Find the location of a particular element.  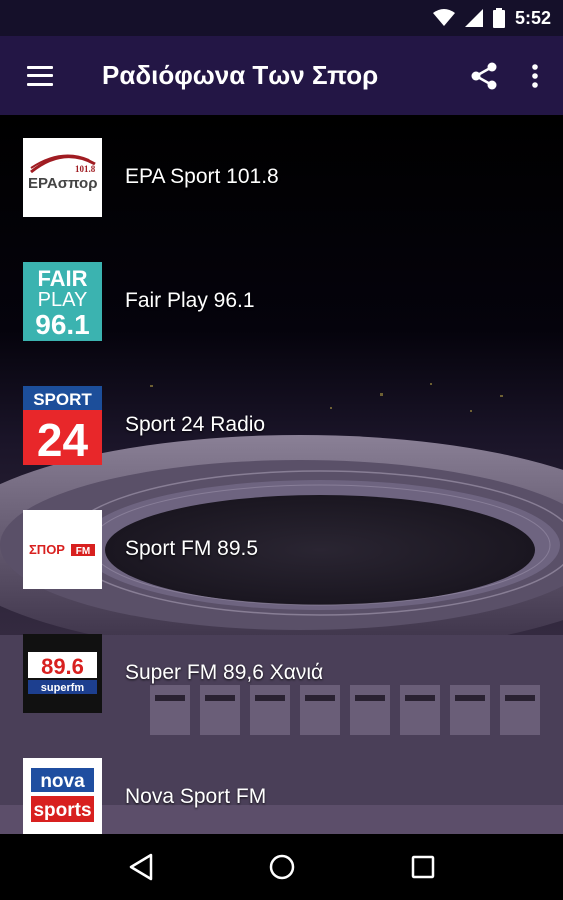

station-name: EPA Sport 101.8 is located at coordinates (202, 176).